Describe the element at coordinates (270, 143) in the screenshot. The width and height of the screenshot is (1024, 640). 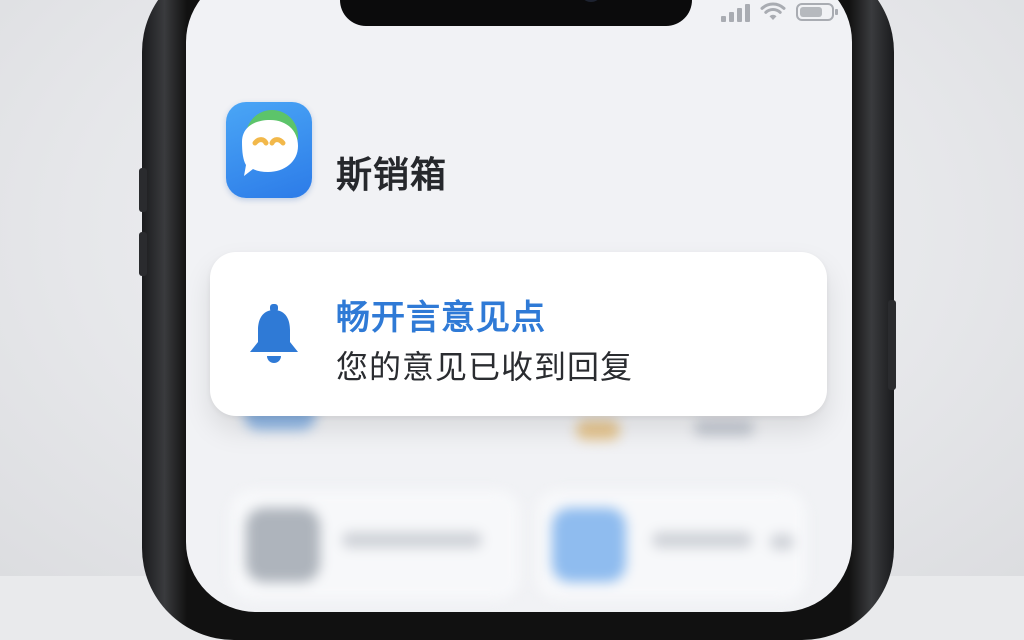
I see `chat-bubble-icon` at that location.